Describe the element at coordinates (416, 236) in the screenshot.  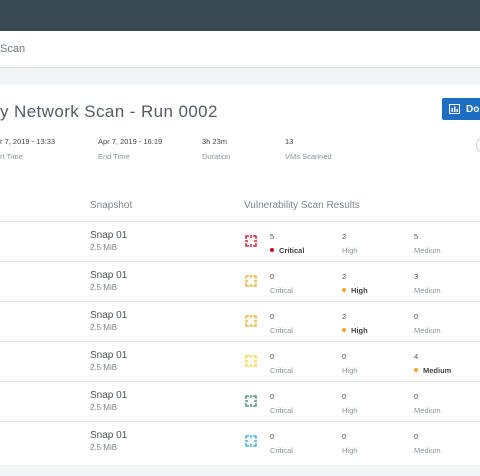
I see `medium-count: 5` at that location.